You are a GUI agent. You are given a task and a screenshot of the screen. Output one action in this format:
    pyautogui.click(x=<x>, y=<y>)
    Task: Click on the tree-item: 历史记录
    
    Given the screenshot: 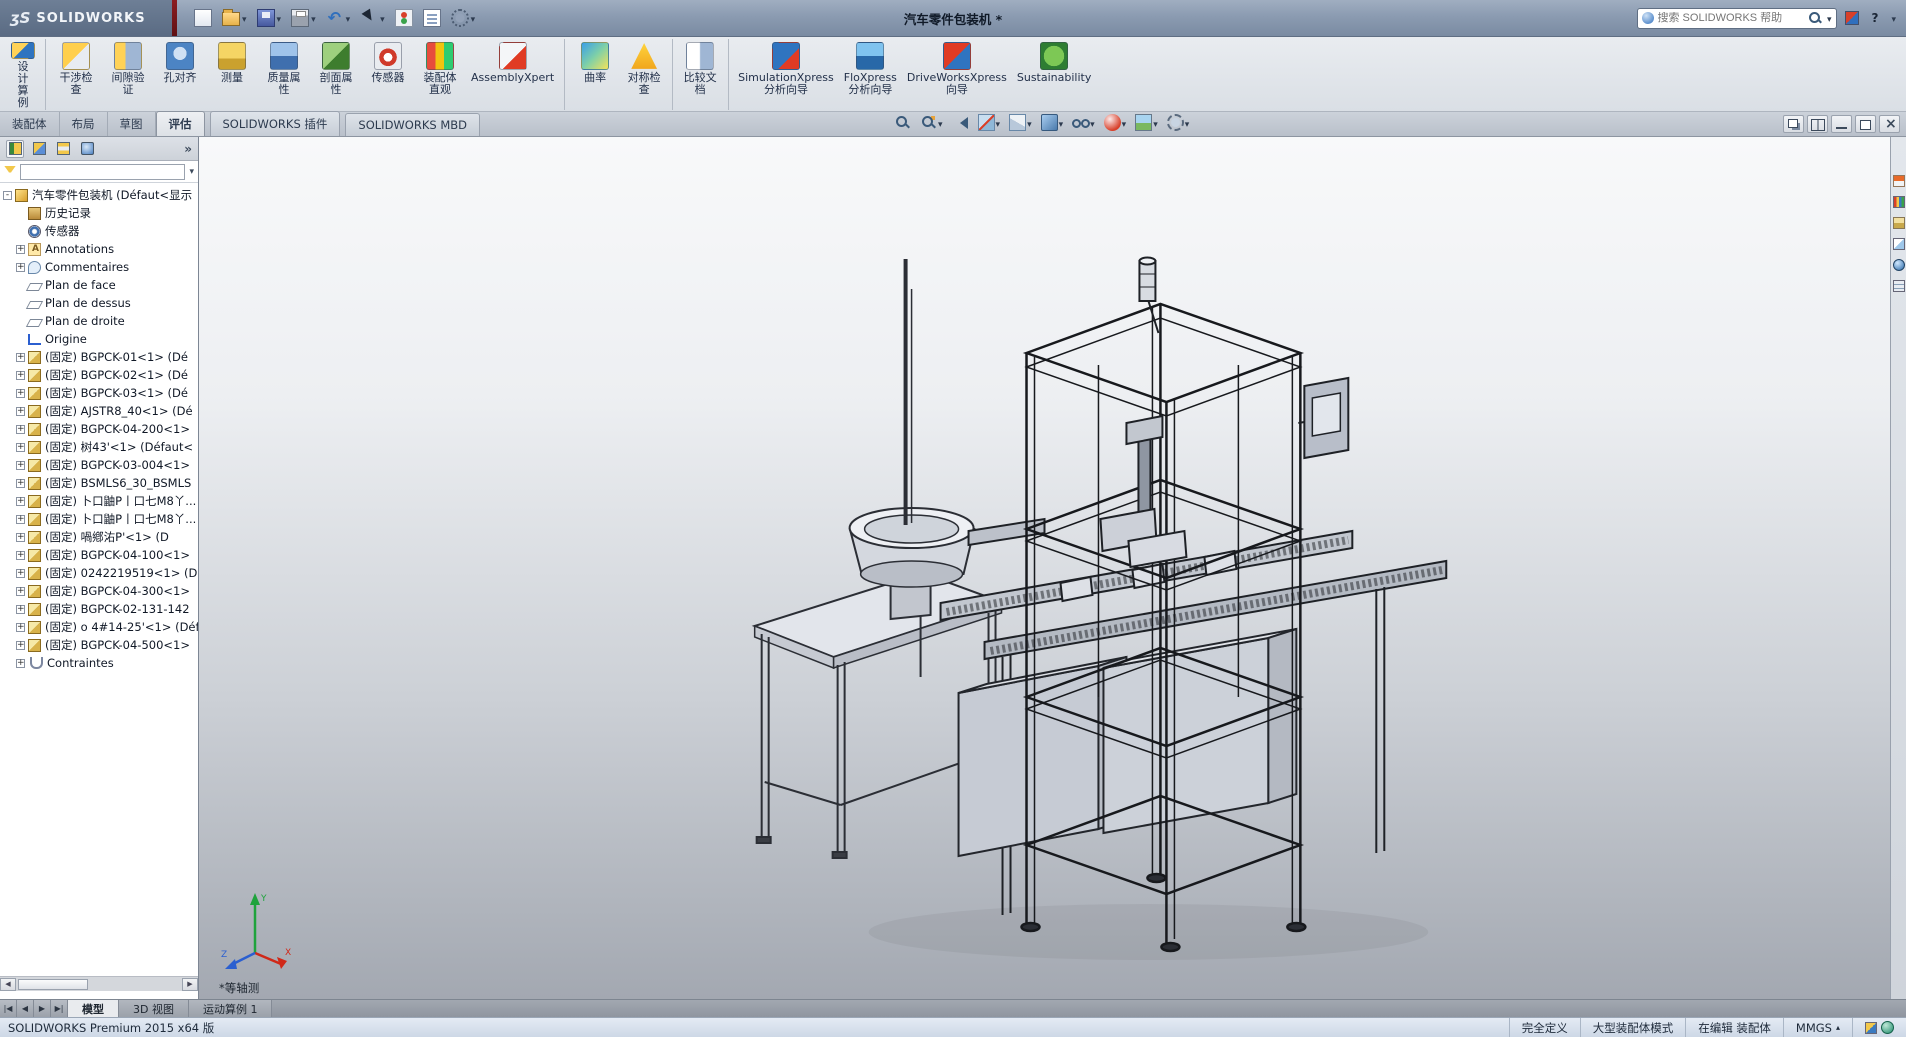 What is the action you would take?
    pyautogui.click(x=99, y=213)
    